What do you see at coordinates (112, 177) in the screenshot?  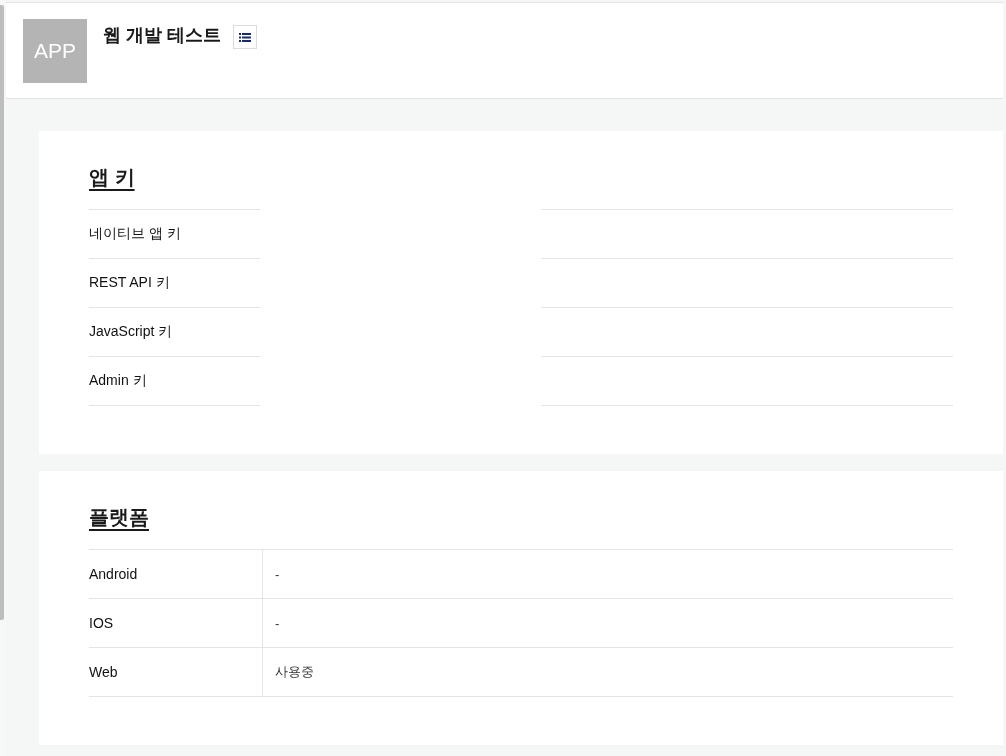 I see `section-heading: 앱 키` at bounding box center [112, 177].